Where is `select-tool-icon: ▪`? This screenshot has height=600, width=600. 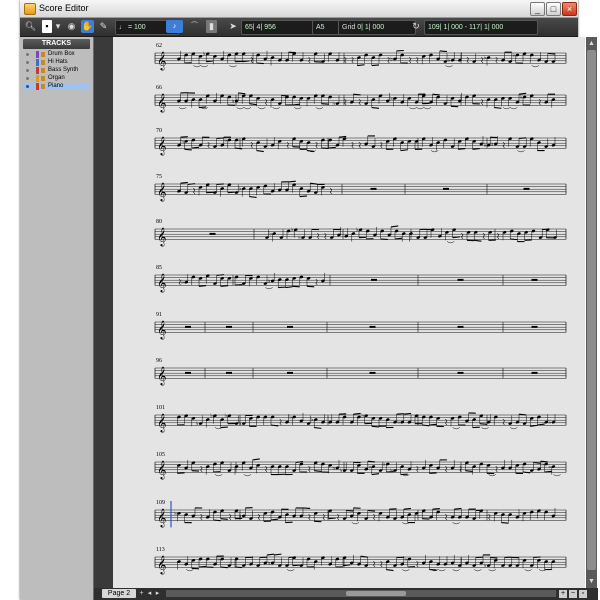
select-tool-icon: ▪ is located at coordinates (47, 26).